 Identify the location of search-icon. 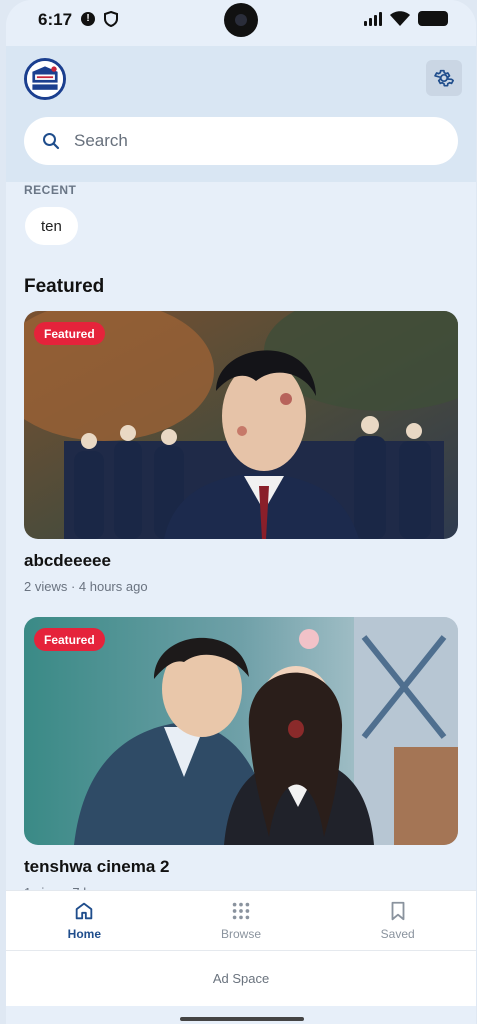
(51, 141).